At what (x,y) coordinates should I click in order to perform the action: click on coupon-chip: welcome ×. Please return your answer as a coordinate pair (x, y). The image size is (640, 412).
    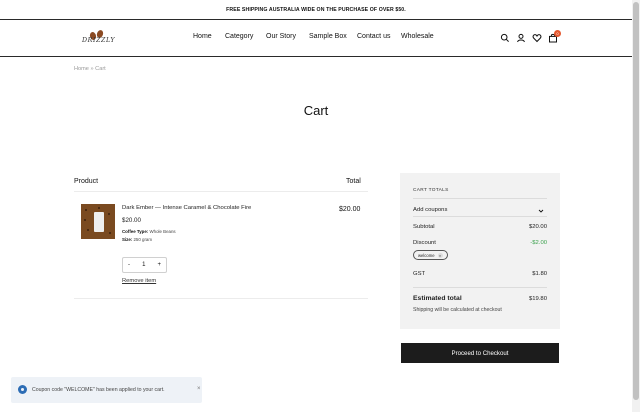
    Looking at the image, I should click on (430, 255).